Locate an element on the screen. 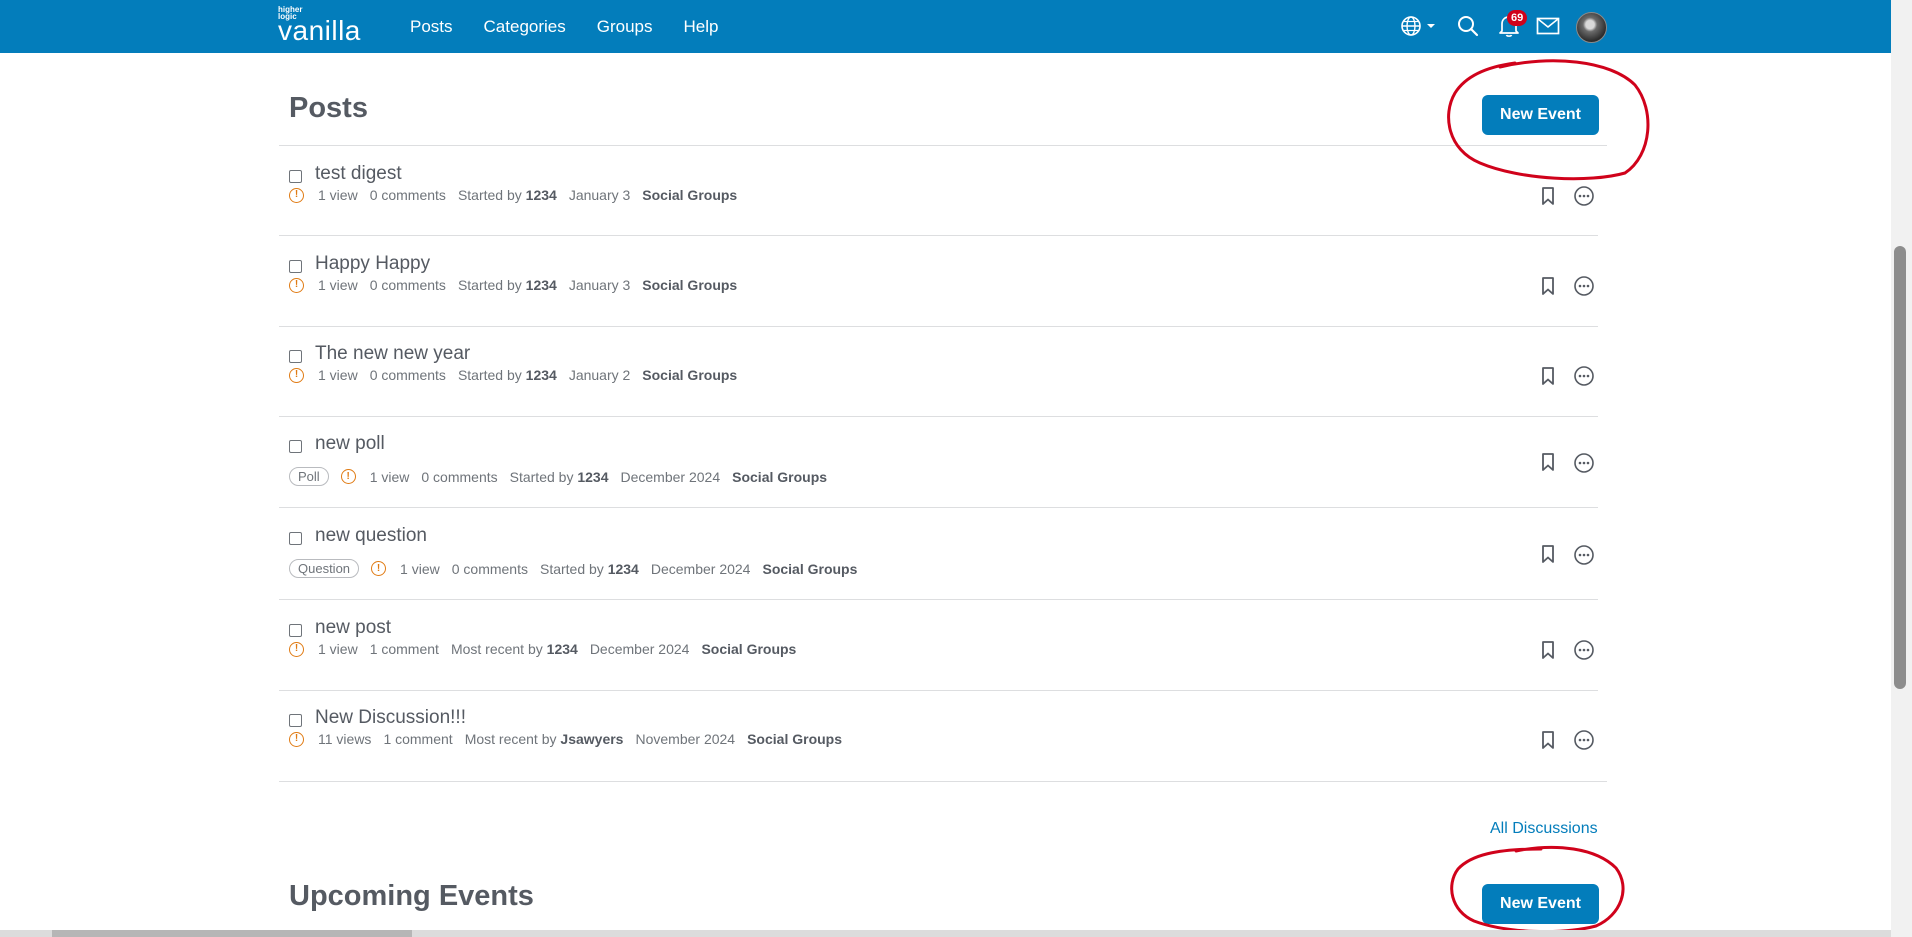 The height and width of the screenshot is (937, 1912). horizontal-scrollbar-thumb is located at coordinates (232, 933).